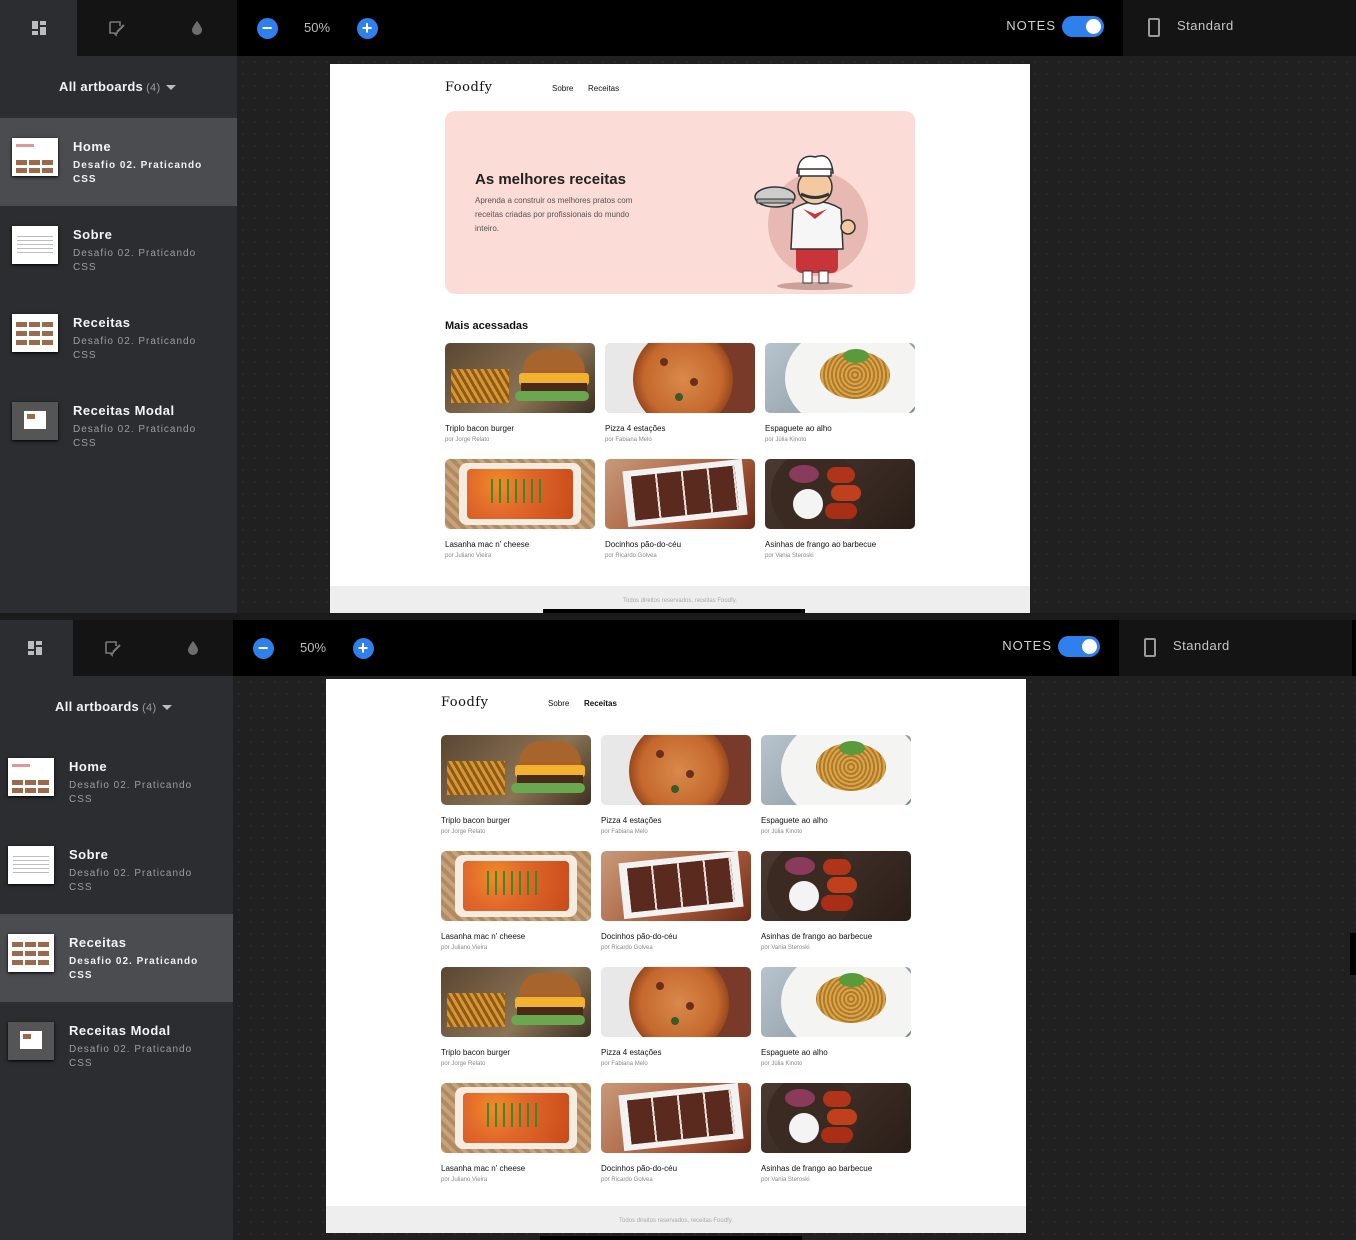 This screenshot has height=1240, width=1356. Describe the element at coordinates (1205, 25) in the screenshot. I see `device-label: Standard` at that location.